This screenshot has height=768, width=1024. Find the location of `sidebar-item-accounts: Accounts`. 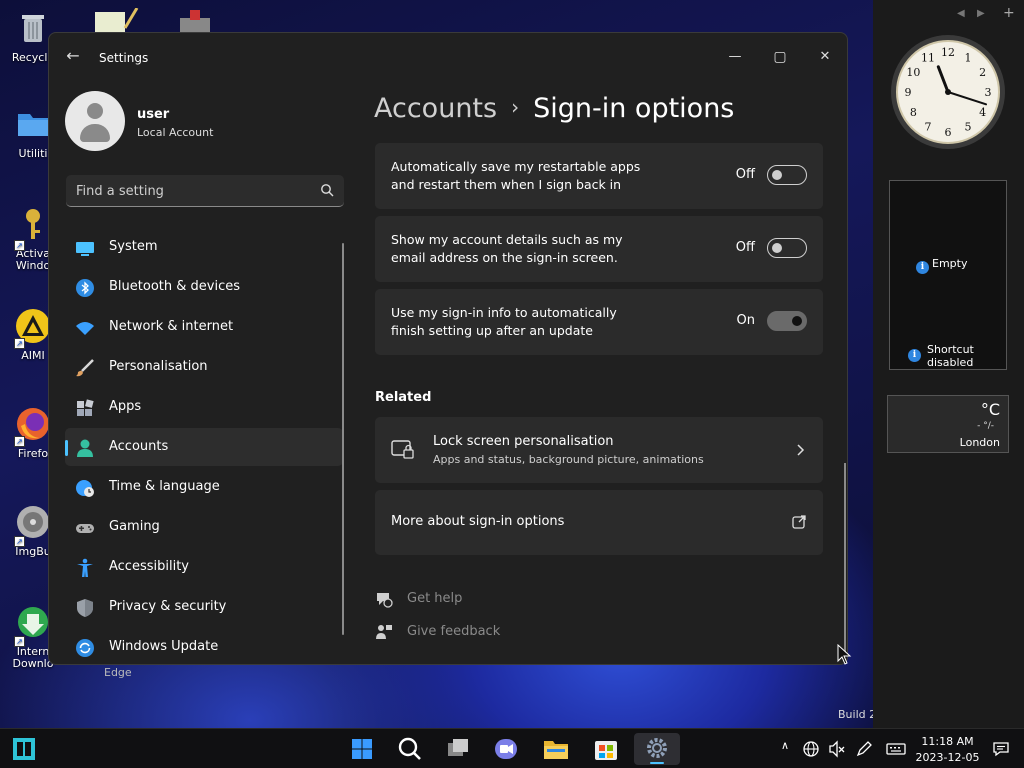

sidebar-item-accounts: Accounts is located at coordinates (204, 447).